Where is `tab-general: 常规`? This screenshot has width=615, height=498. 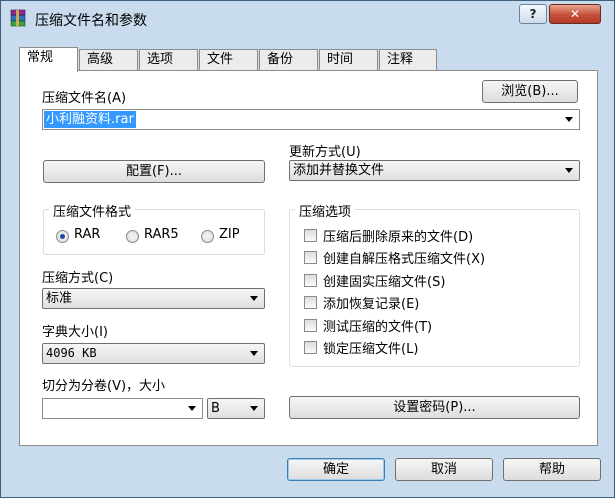
tab-general: 常规 is located at coordinates (48, 59).